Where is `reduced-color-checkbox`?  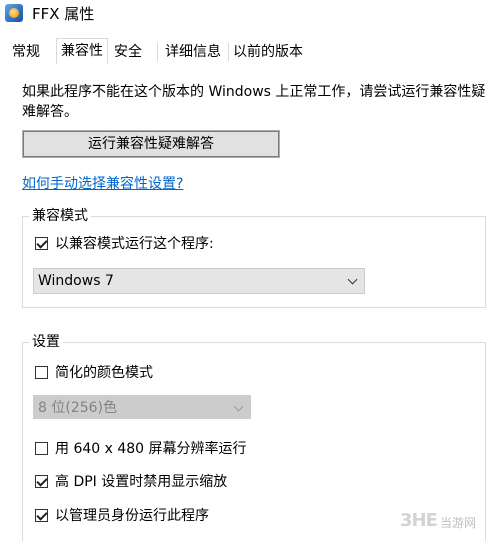
reduced-color-checkbox is located at coordinates (41, 372).